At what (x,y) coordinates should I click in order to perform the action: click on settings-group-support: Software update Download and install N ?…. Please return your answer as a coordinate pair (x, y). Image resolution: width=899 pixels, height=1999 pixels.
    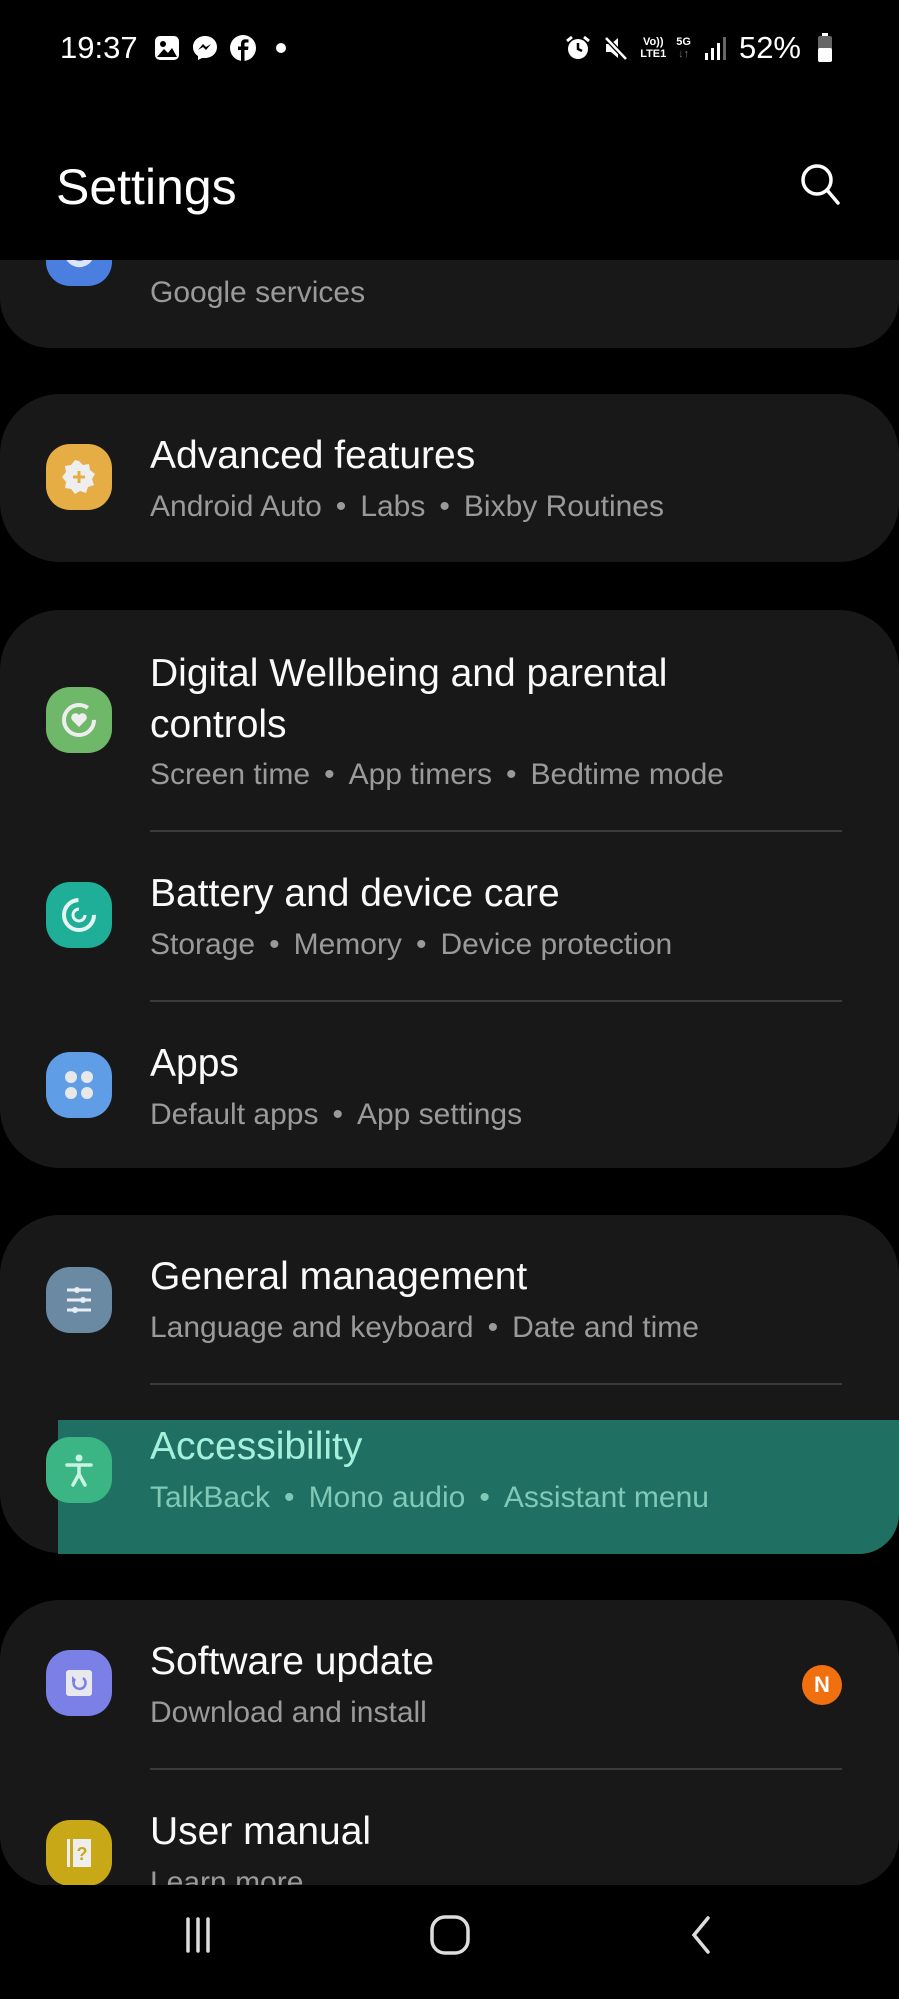
    Looking at the image, I should click on (449, 1743).